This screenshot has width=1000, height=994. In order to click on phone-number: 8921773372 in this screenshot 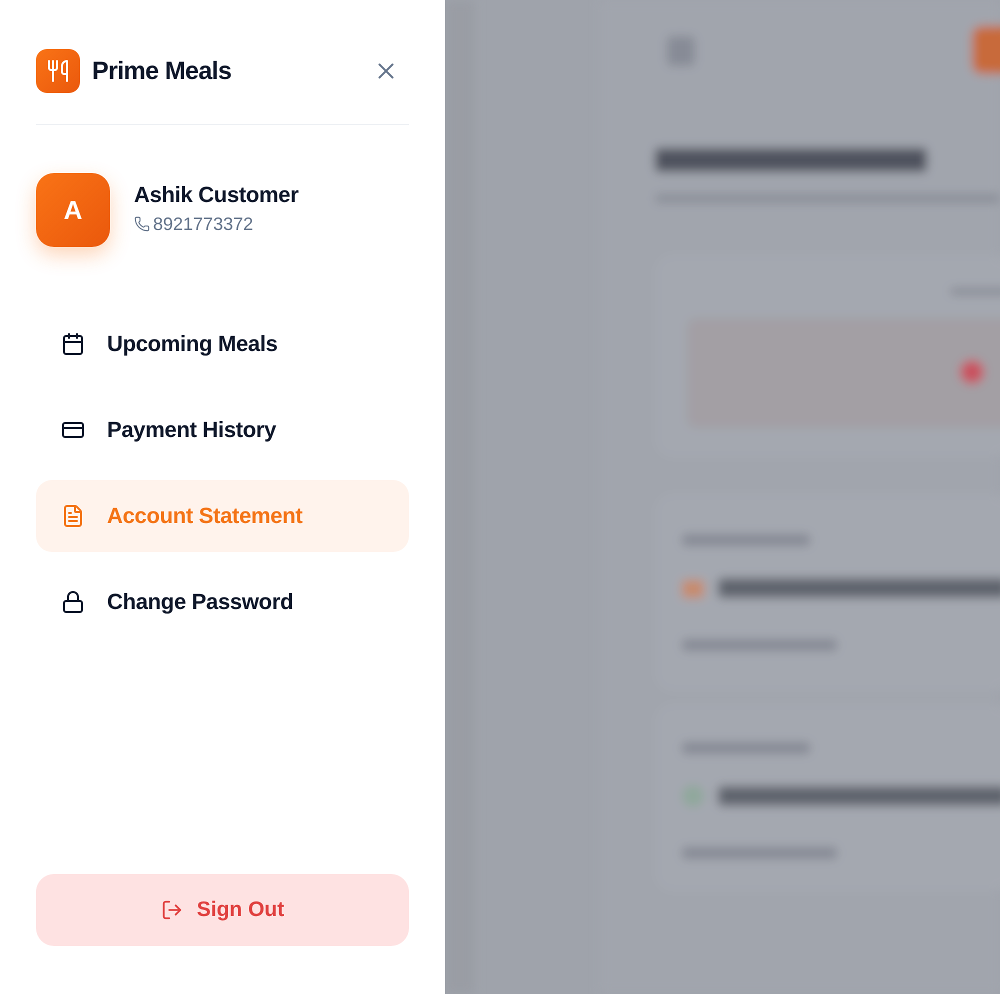, I will do `click(203, 224)`.